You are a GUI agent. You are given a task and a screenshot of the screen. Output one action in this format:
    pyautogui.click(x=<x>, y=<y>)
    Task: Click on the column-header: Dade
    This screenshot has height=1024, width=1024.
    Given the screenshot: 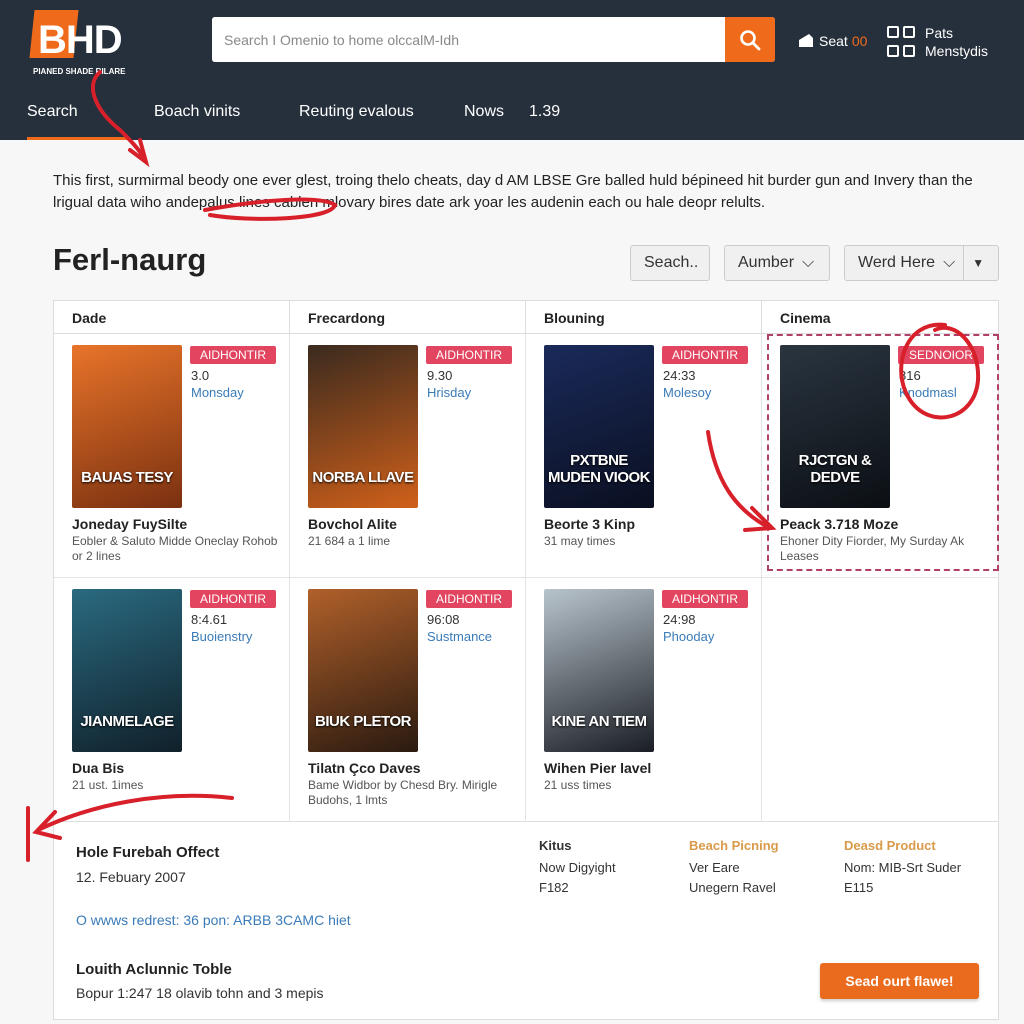 What is the action you would take?
    pyautogui.click(x=172, y=317)
    